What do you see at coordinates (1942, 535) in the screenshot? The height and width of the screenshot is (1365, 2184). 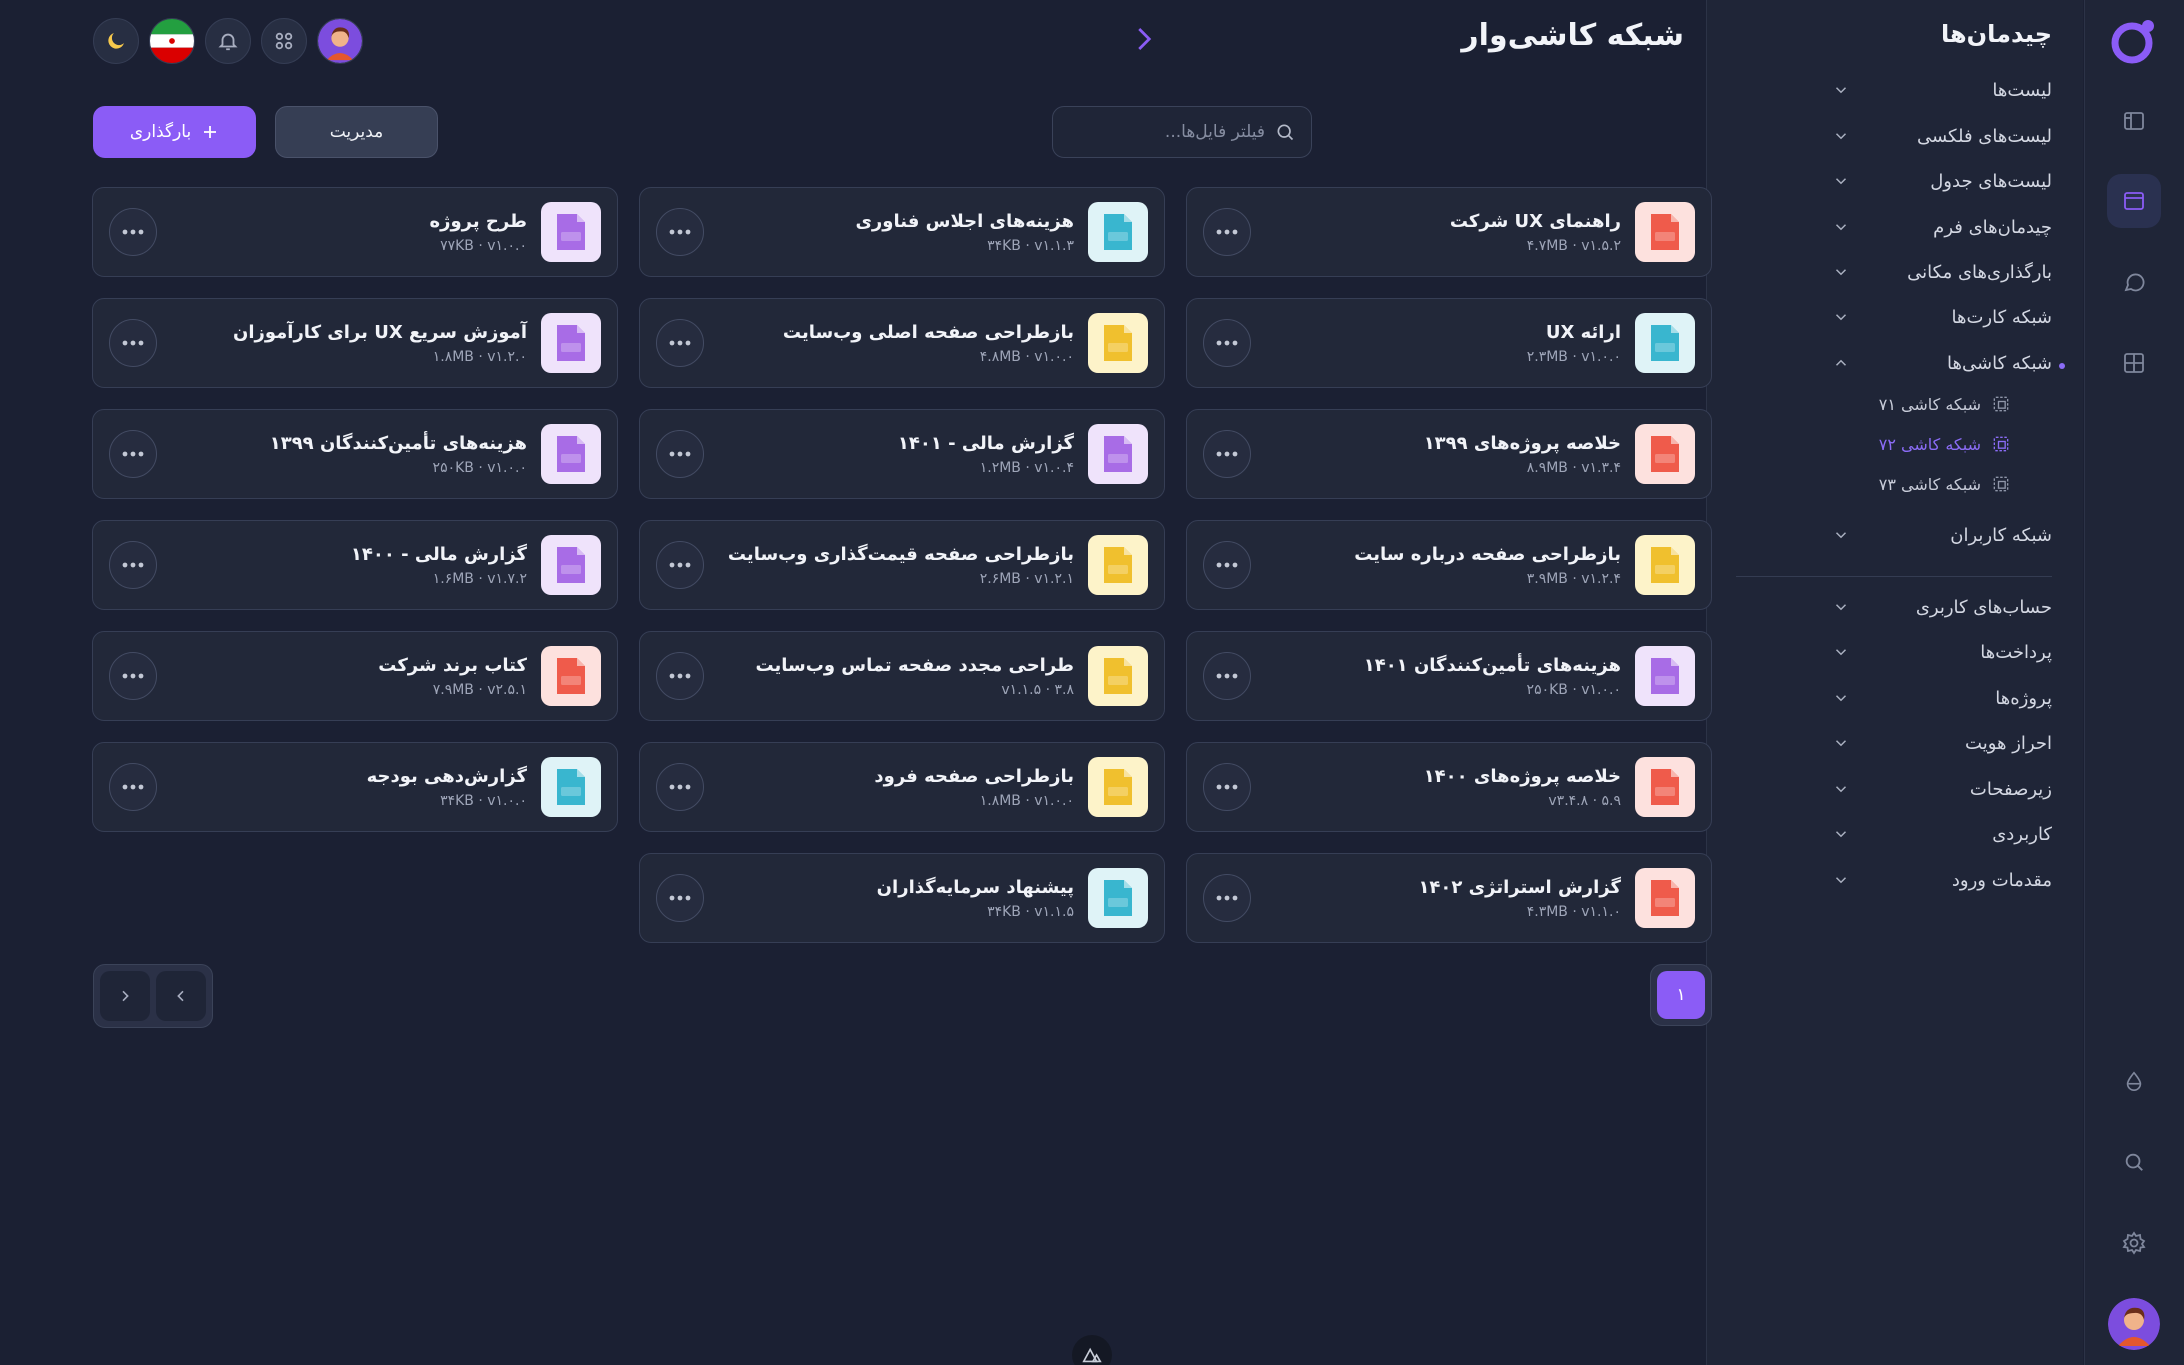 I see `sidebar-item-users-grid: شبکه کاربران` at bounding box center [1942, 535].